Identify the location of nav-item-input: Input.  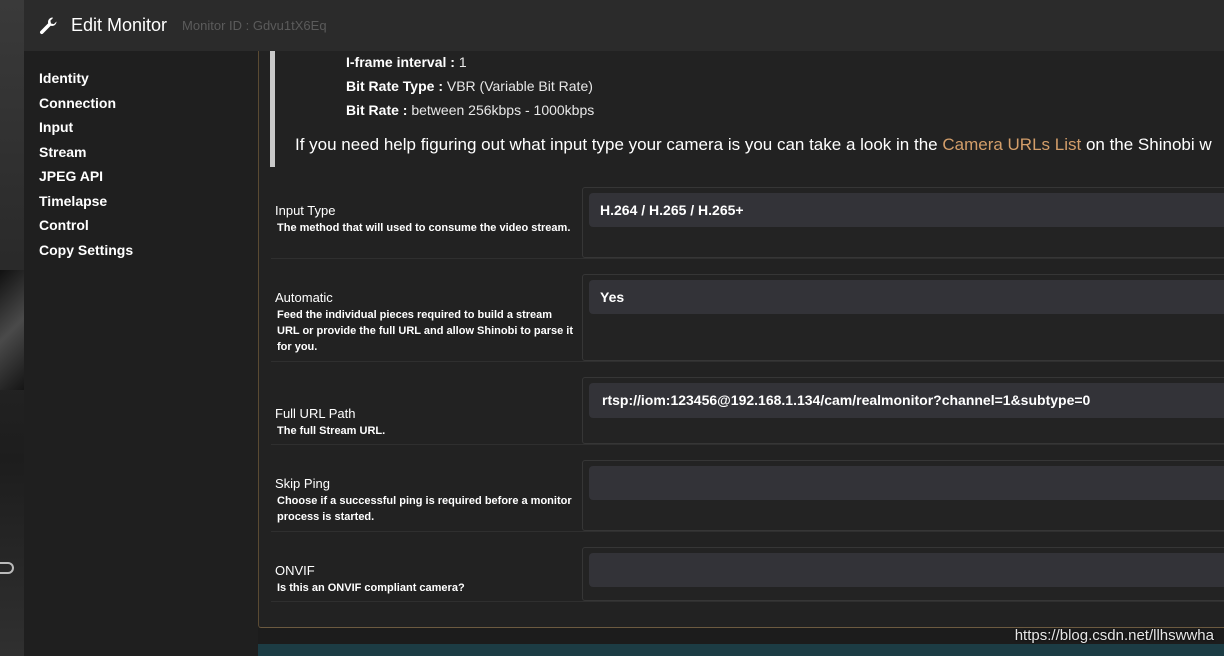
(86, 130).